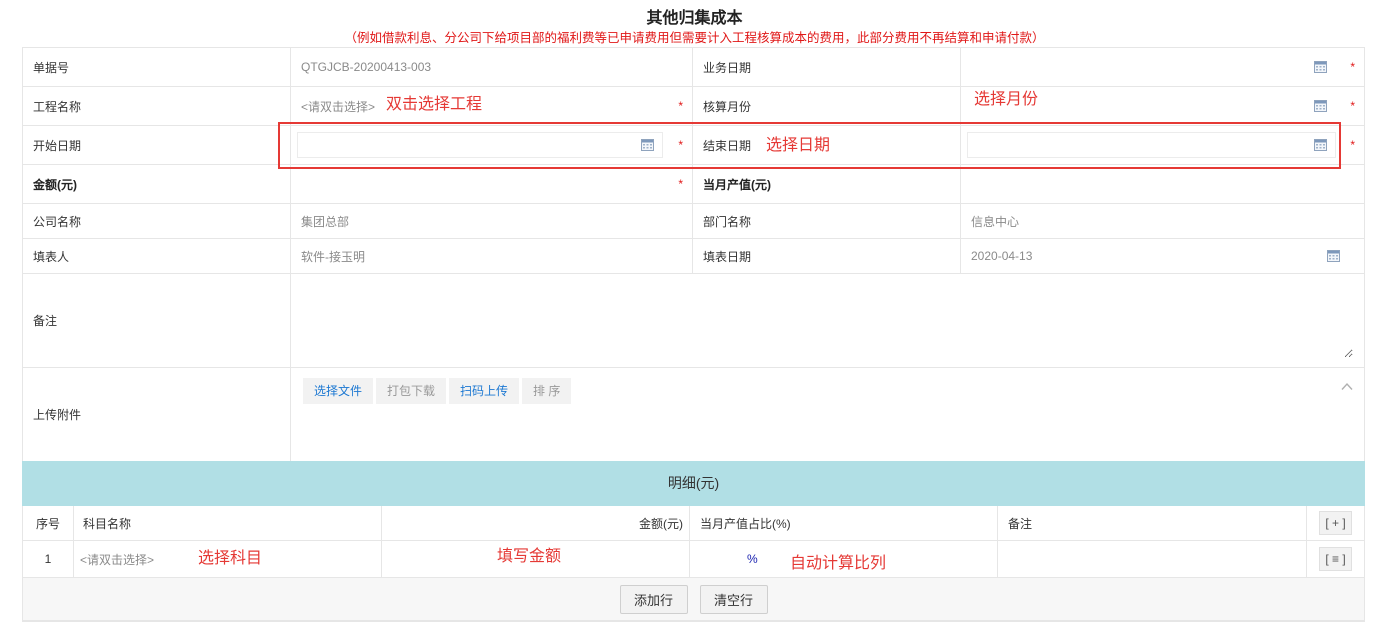 Image resolution: width=1389 pixels, height=643 pixels. What do you see at coordinates (492, 67) in the screenshot?
I see `doc-no-value: QTGJCB-20200413-003` at bounding box center [492, 67].